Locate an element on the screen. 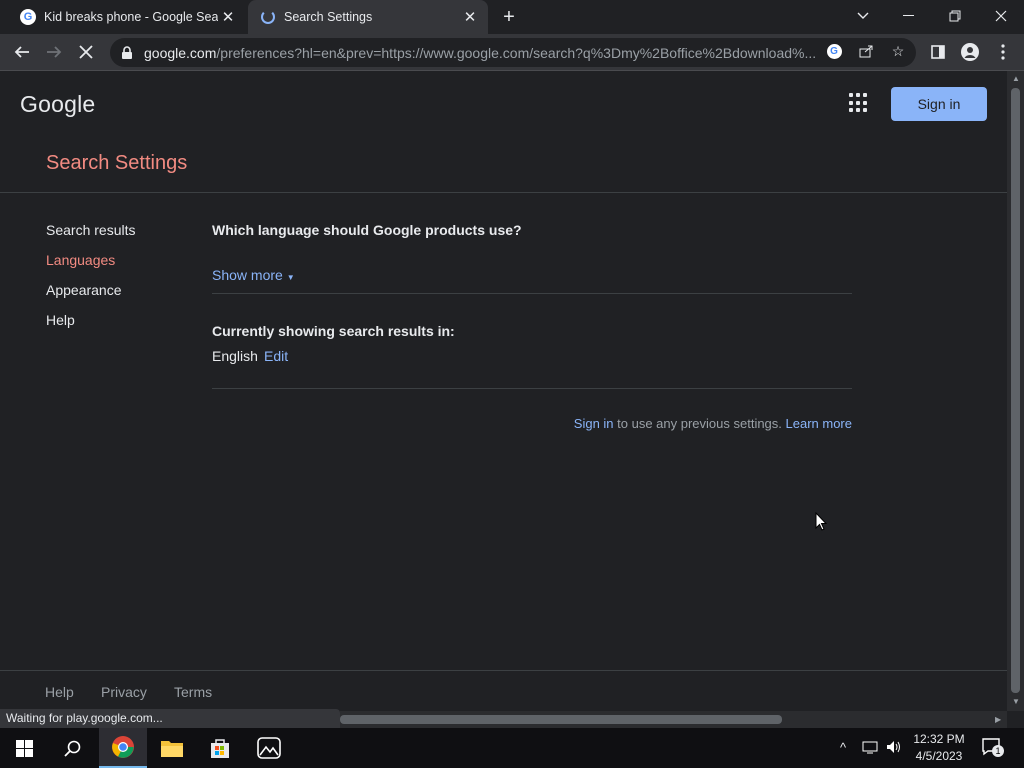 The height and width of the screenshot is (768, 1024). sign-in-link: Sign in is located at coordinates (594, 423).